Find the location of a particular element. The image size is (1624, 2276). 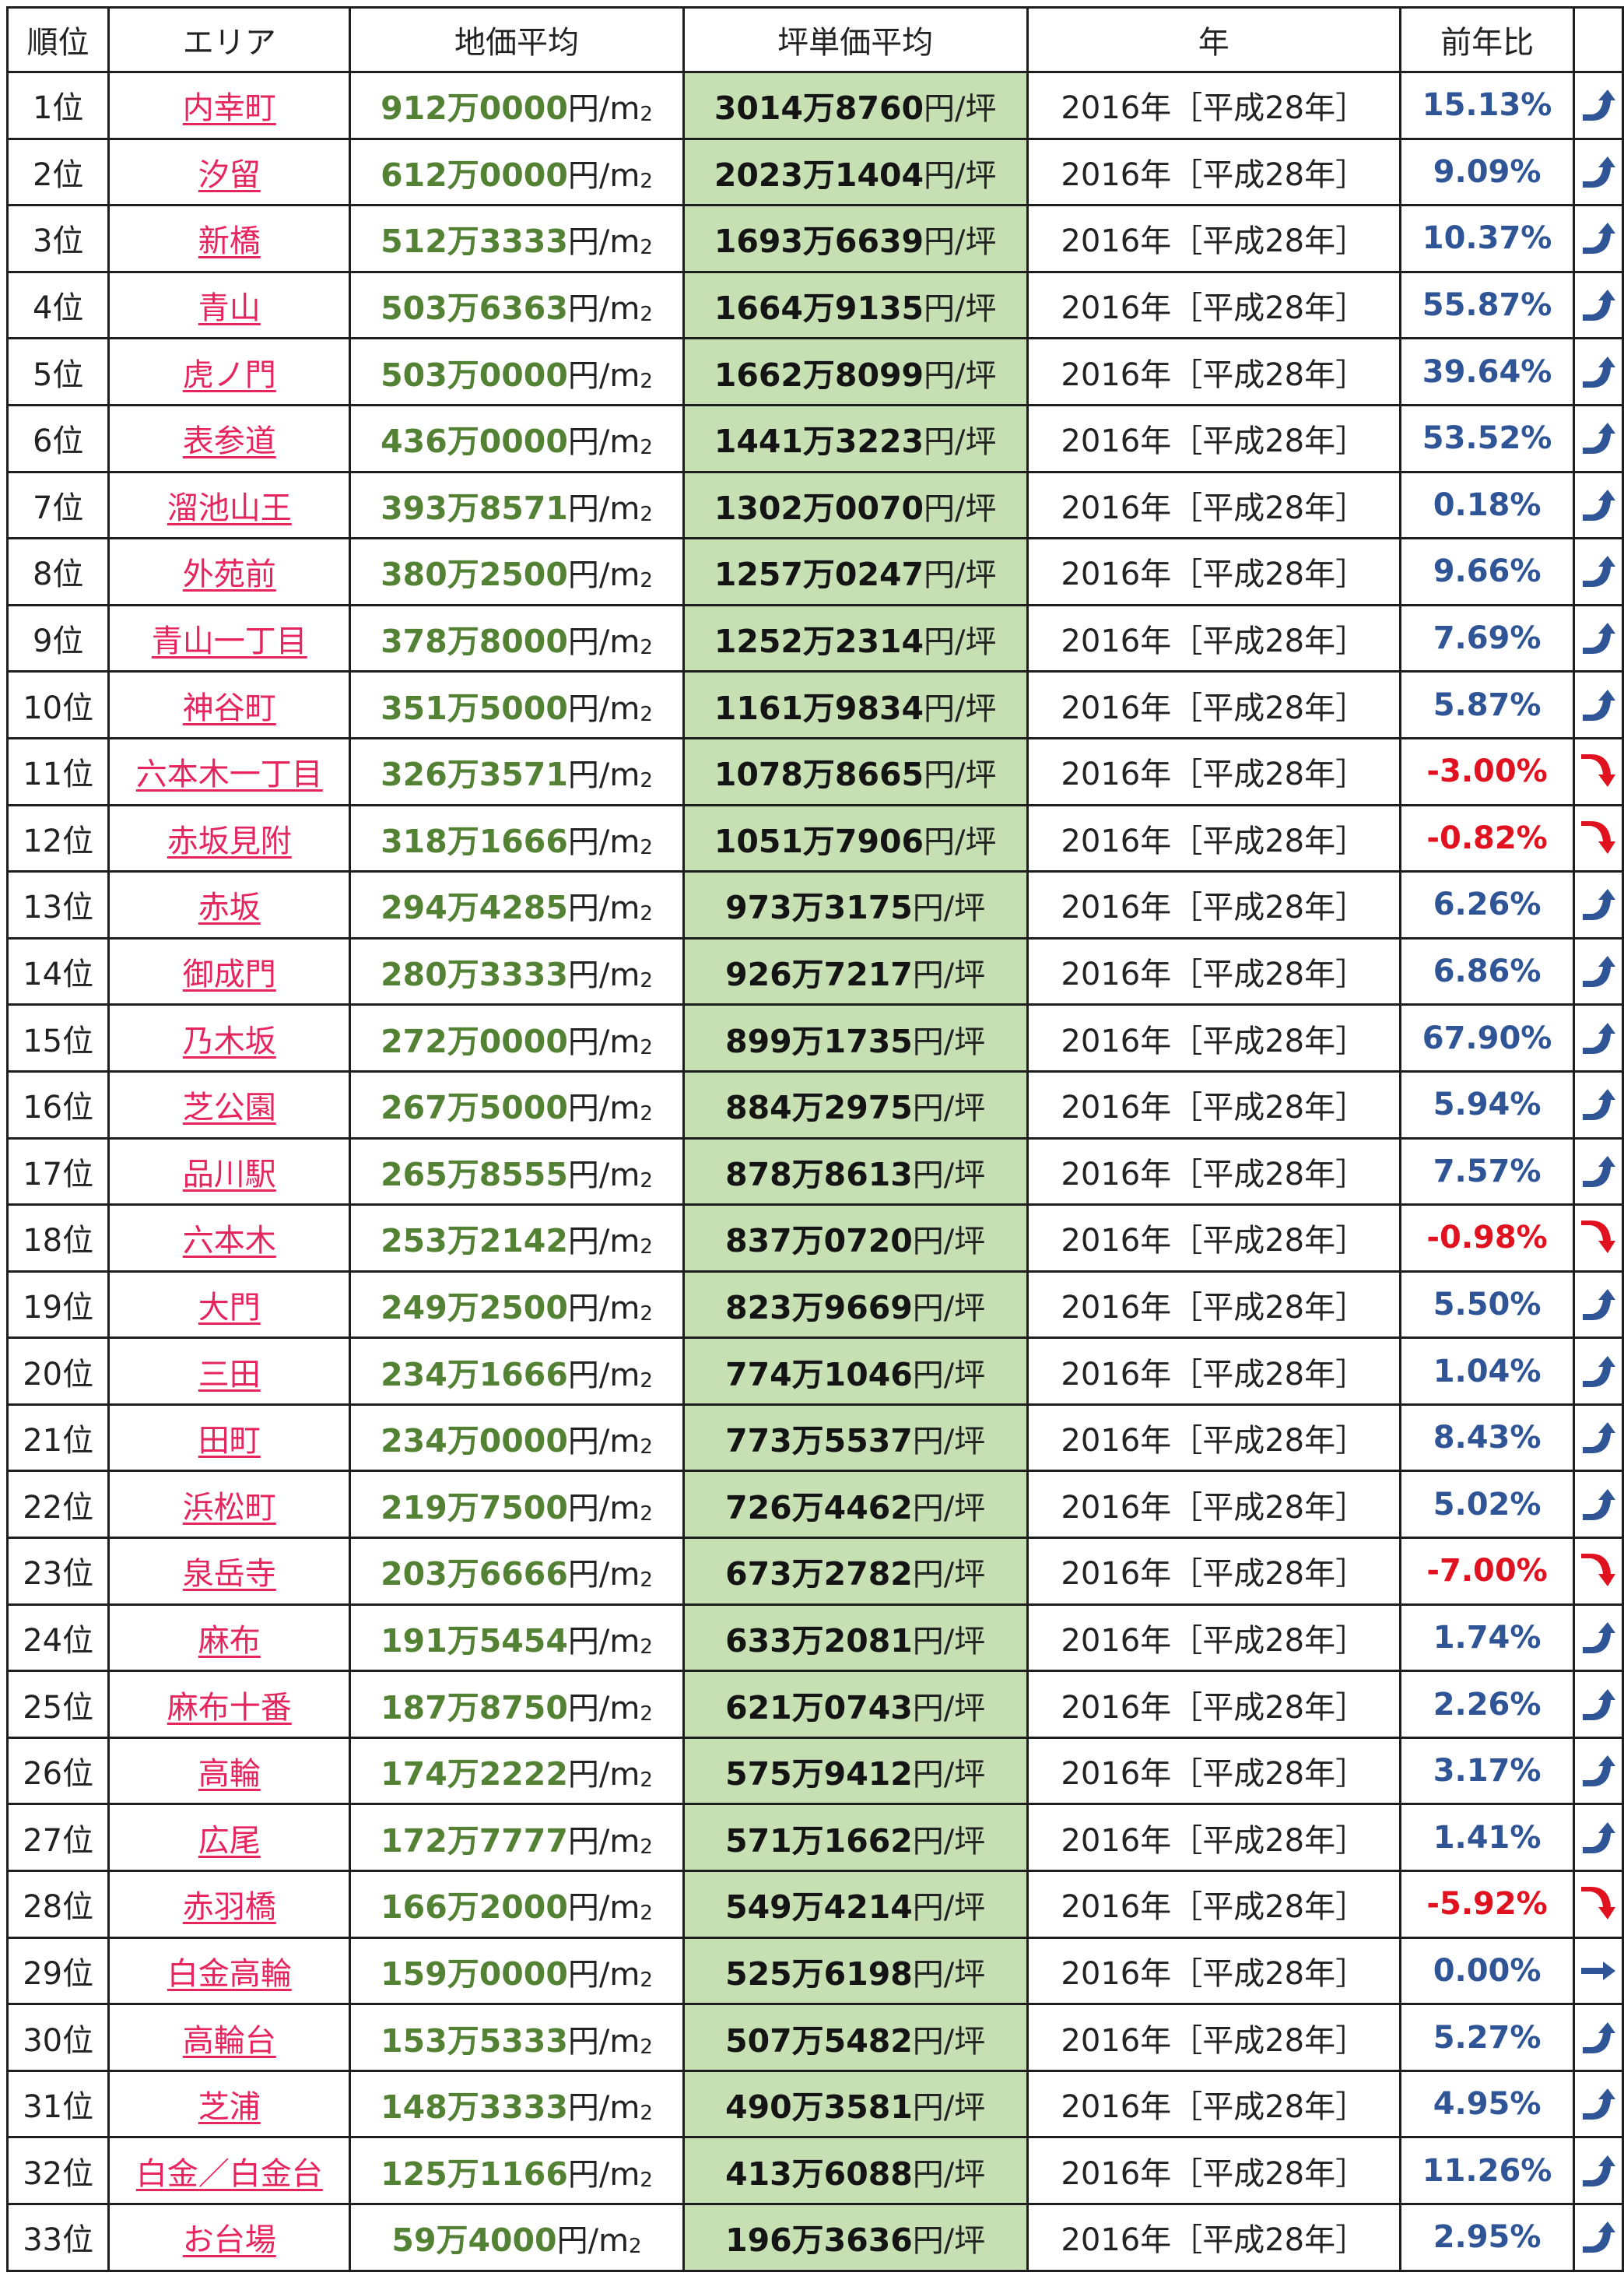

area-link: お台場 is located at coordinates (230, 2240).